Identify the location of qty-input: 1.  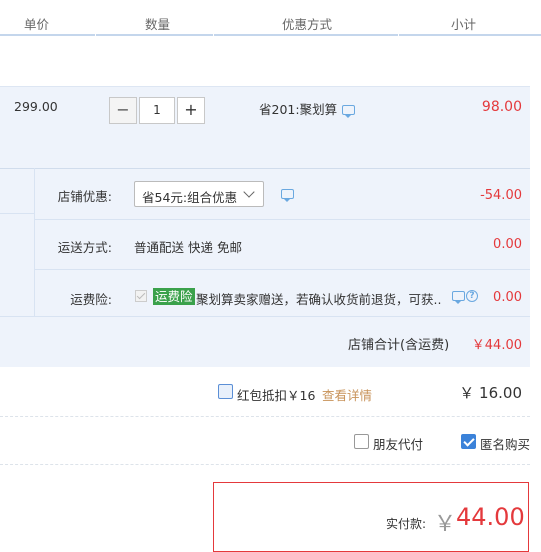
(157, 110).